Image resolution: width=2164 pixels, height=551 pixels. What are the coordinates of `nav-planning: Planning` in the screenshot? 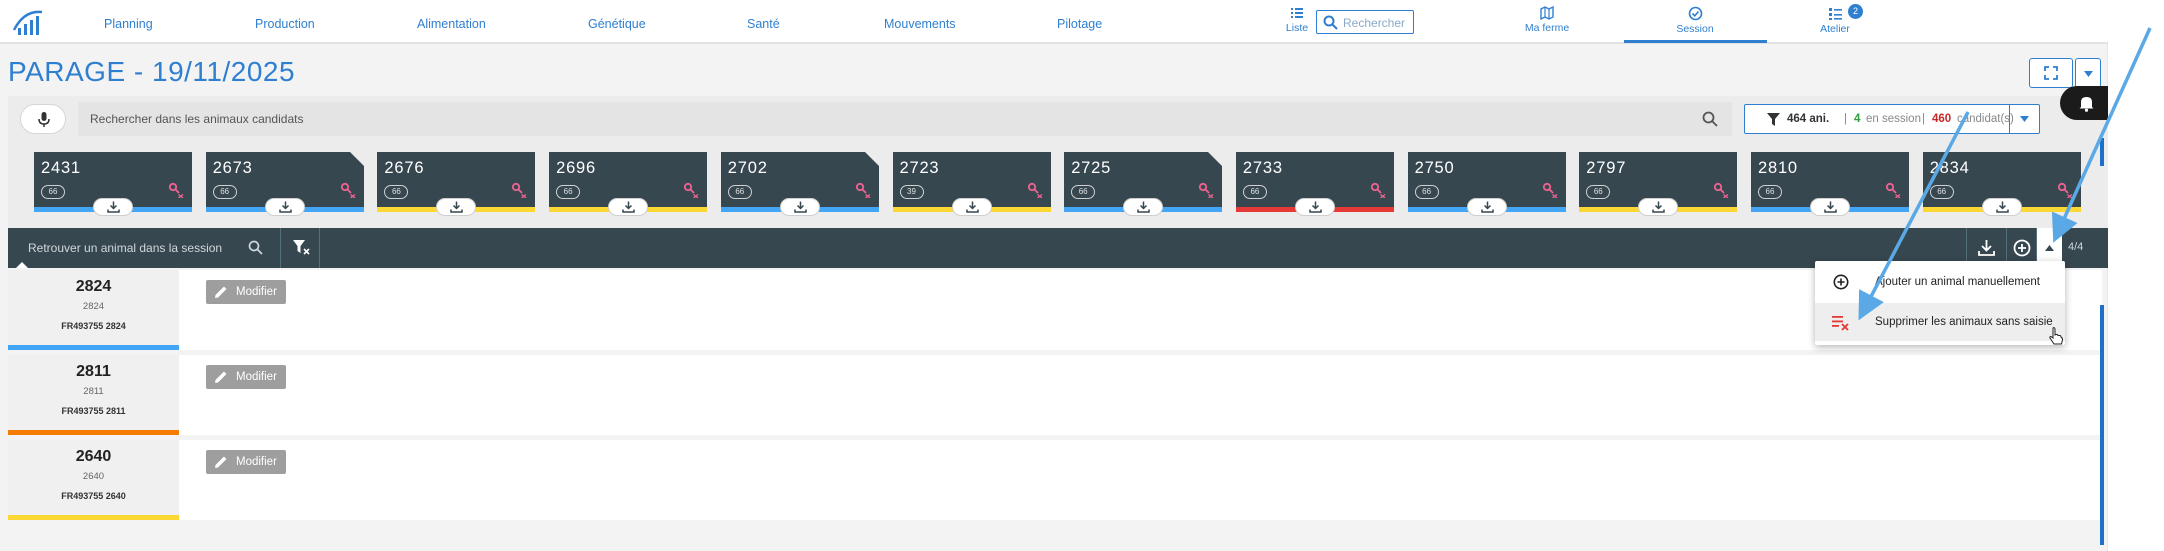 It's located at (128, 24).